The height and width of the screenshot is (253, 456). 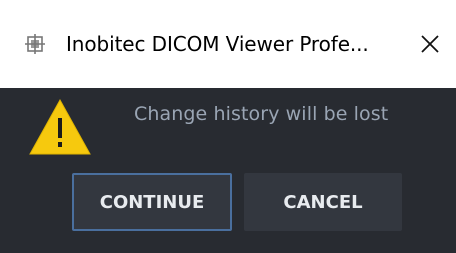 What do you see at coordinates (323, 202) in the screenshot?
I see `cancel-button: CANCEL` at bounding box center [323, 202].